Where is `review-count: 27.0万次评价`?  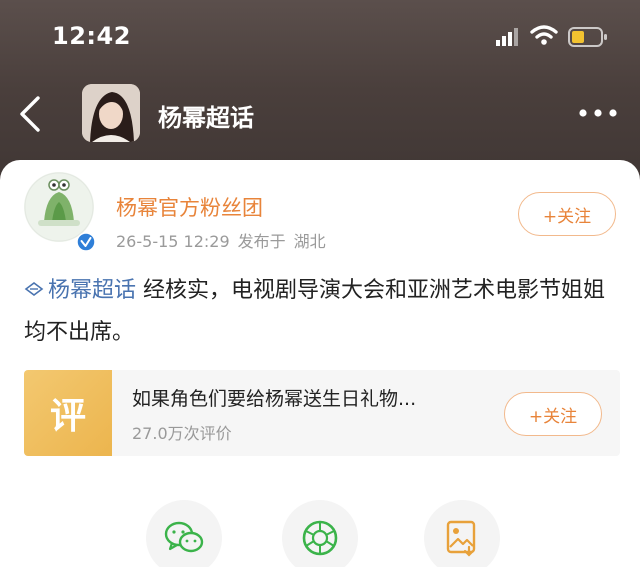 review-count: 27.0万次评价 is located at coordinates (182, 433).